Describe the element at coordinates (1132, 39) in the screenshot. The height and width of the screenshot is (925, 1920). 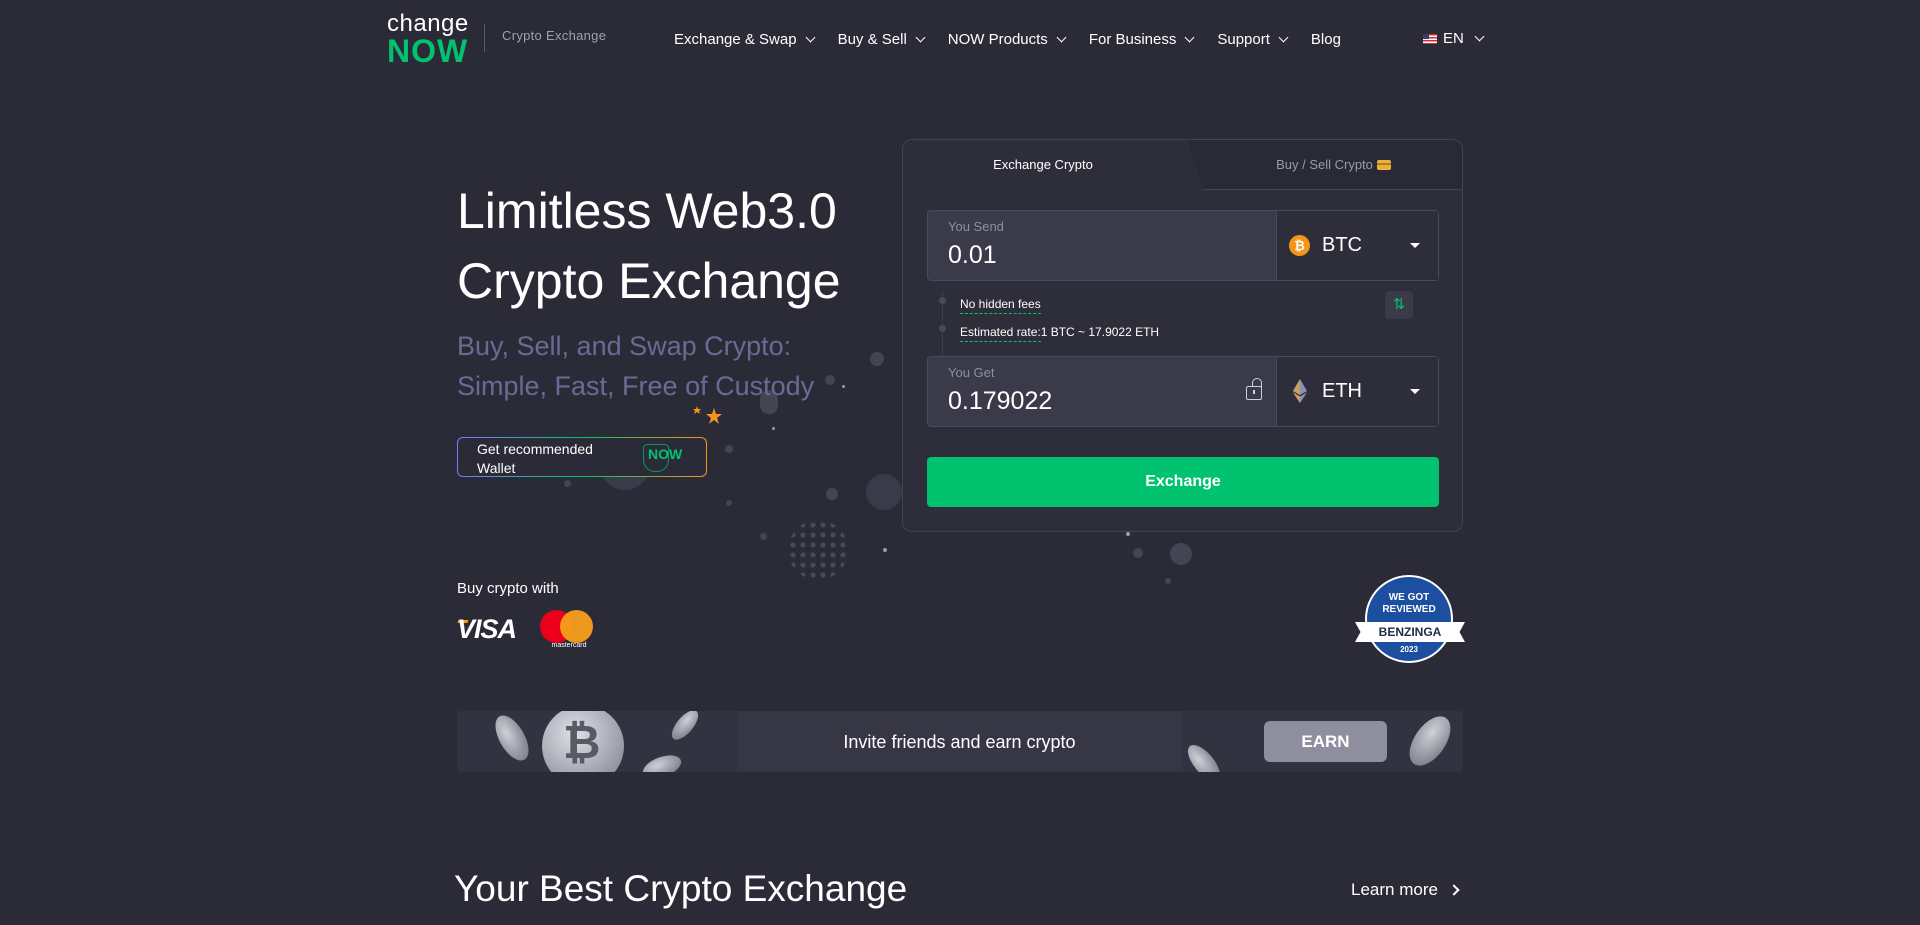
I see `nav-label: For Business` at that location.